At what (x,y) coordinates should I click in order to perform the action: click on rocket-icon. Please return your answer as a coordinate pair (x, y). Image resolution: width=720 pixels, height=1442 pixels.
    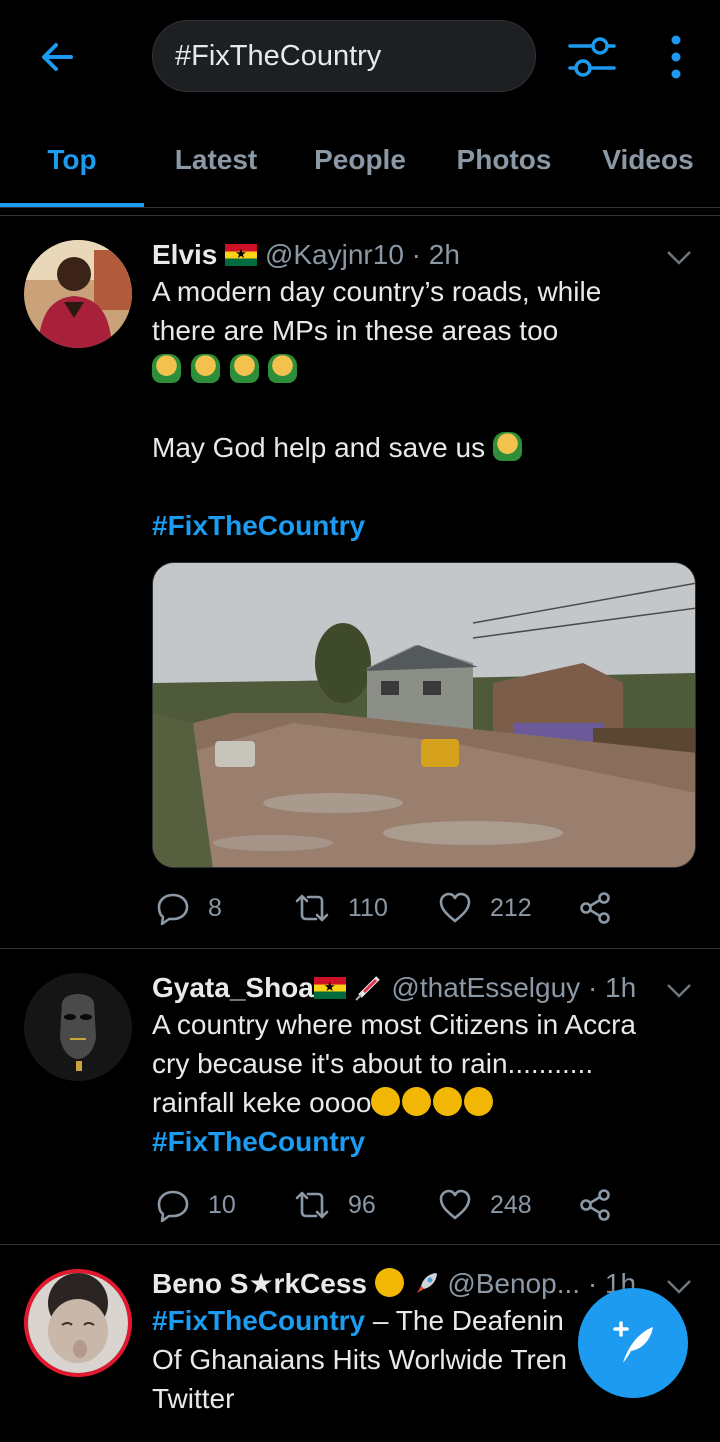
    Looking at the image, I should click on (427, 1283).